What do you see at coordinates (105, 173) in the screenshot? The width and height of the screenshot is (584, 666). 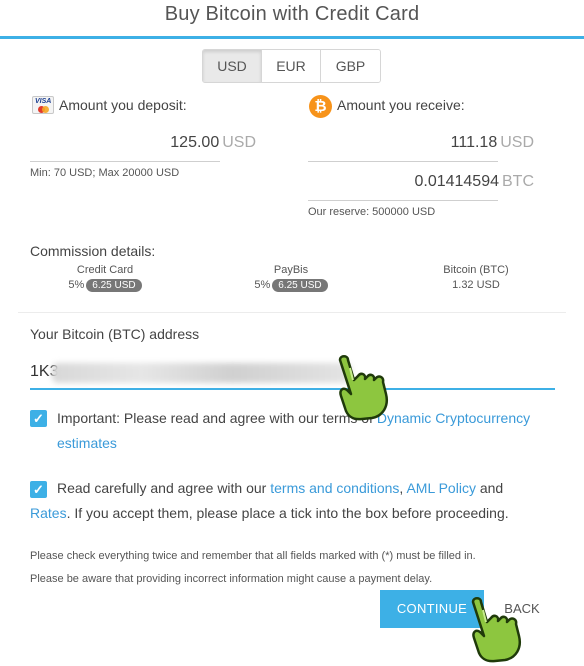 I see `deposit-limits: Min: 70 USD; Max 20000 USD` at bounding box center [105, 173].